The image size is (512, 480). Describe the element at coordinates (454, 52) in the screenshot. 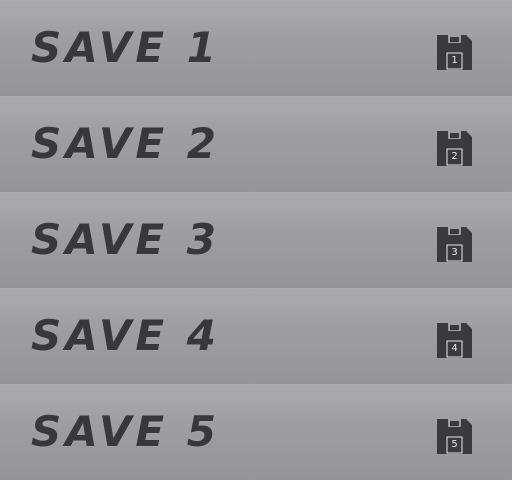

I see `floppy-disk-icon: 1` at that location.